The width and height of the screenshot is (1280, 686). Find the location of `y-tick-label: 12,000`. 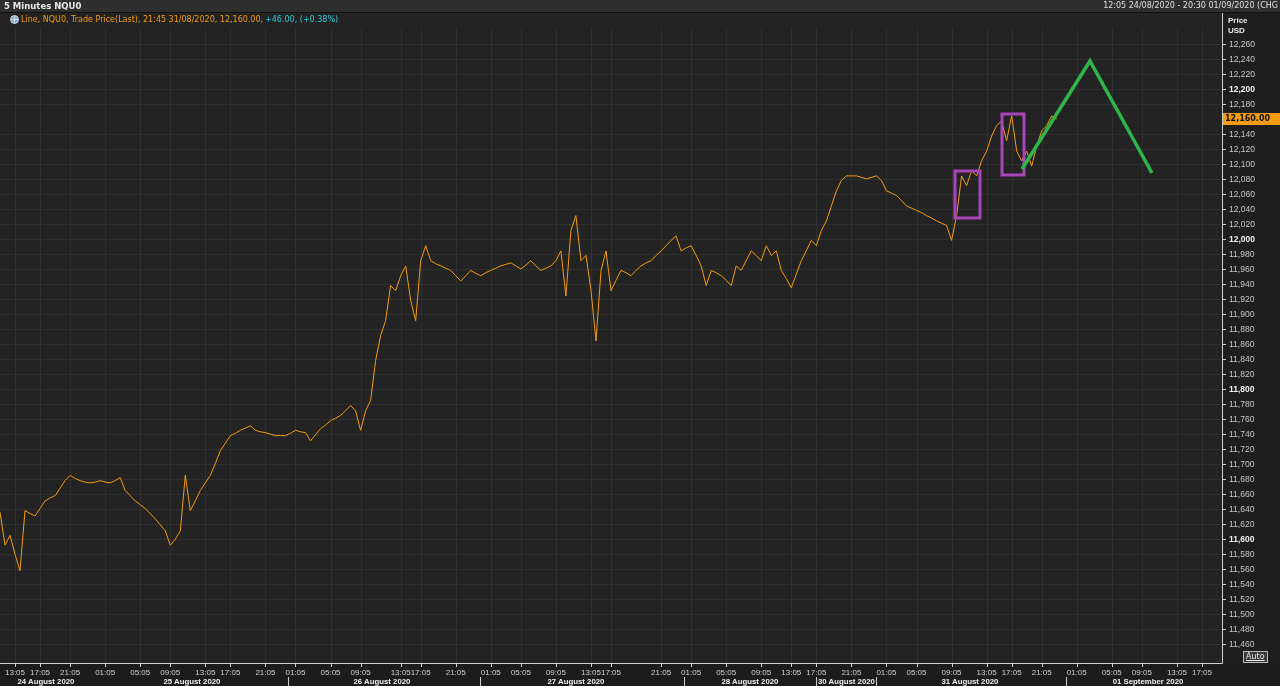

y-tick-label: 12,000 is located at coordinates (1242, 238).